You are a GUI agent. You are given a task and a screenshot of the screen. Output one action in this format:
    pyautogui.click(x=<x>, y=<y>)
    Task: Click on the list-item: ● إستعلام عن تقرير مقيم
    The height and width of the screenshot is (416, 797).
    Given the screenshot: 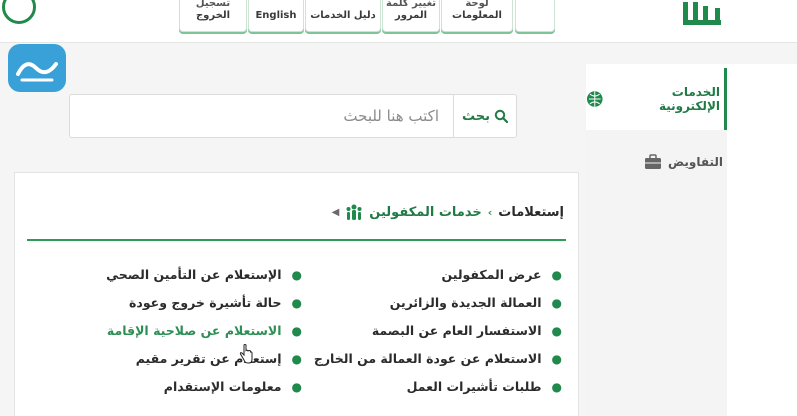 What is the action you would take?
    pyautogui.click(x=204, y=359)
    